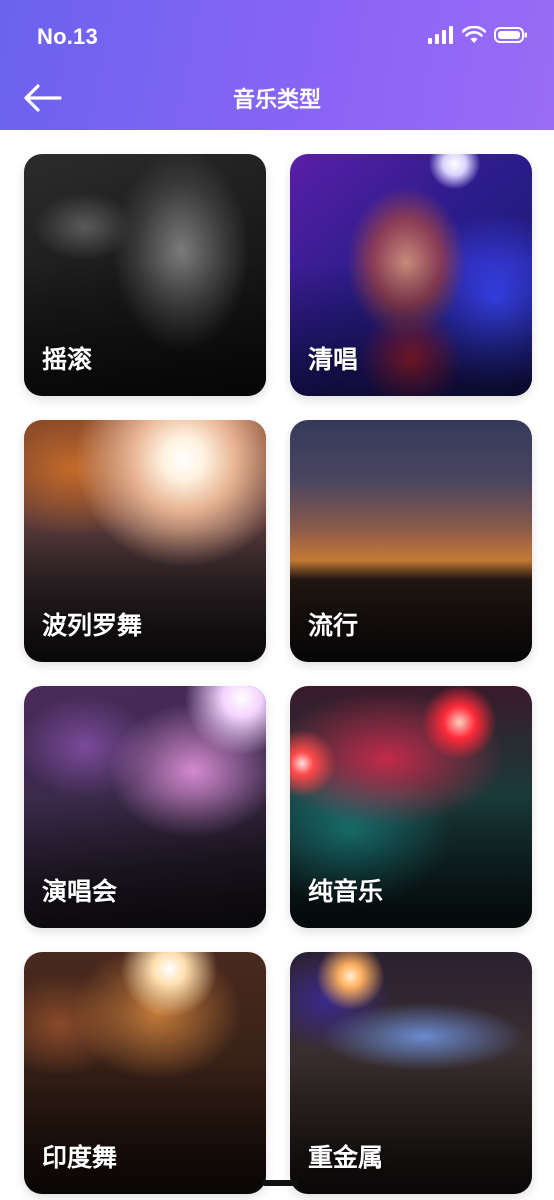 Image resolution: width=554 pixels, height=1200 pixels. Describe the element at coordinates (280, 1183) in the screenshot. I see `home-indicator` at that location.